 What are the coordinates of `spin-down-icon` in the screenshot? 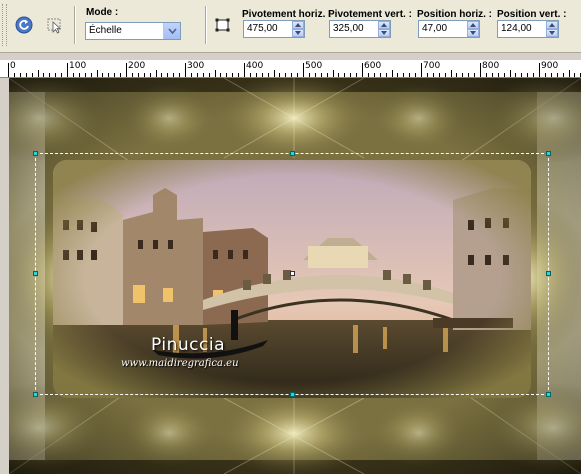 It's located at (552, 33).